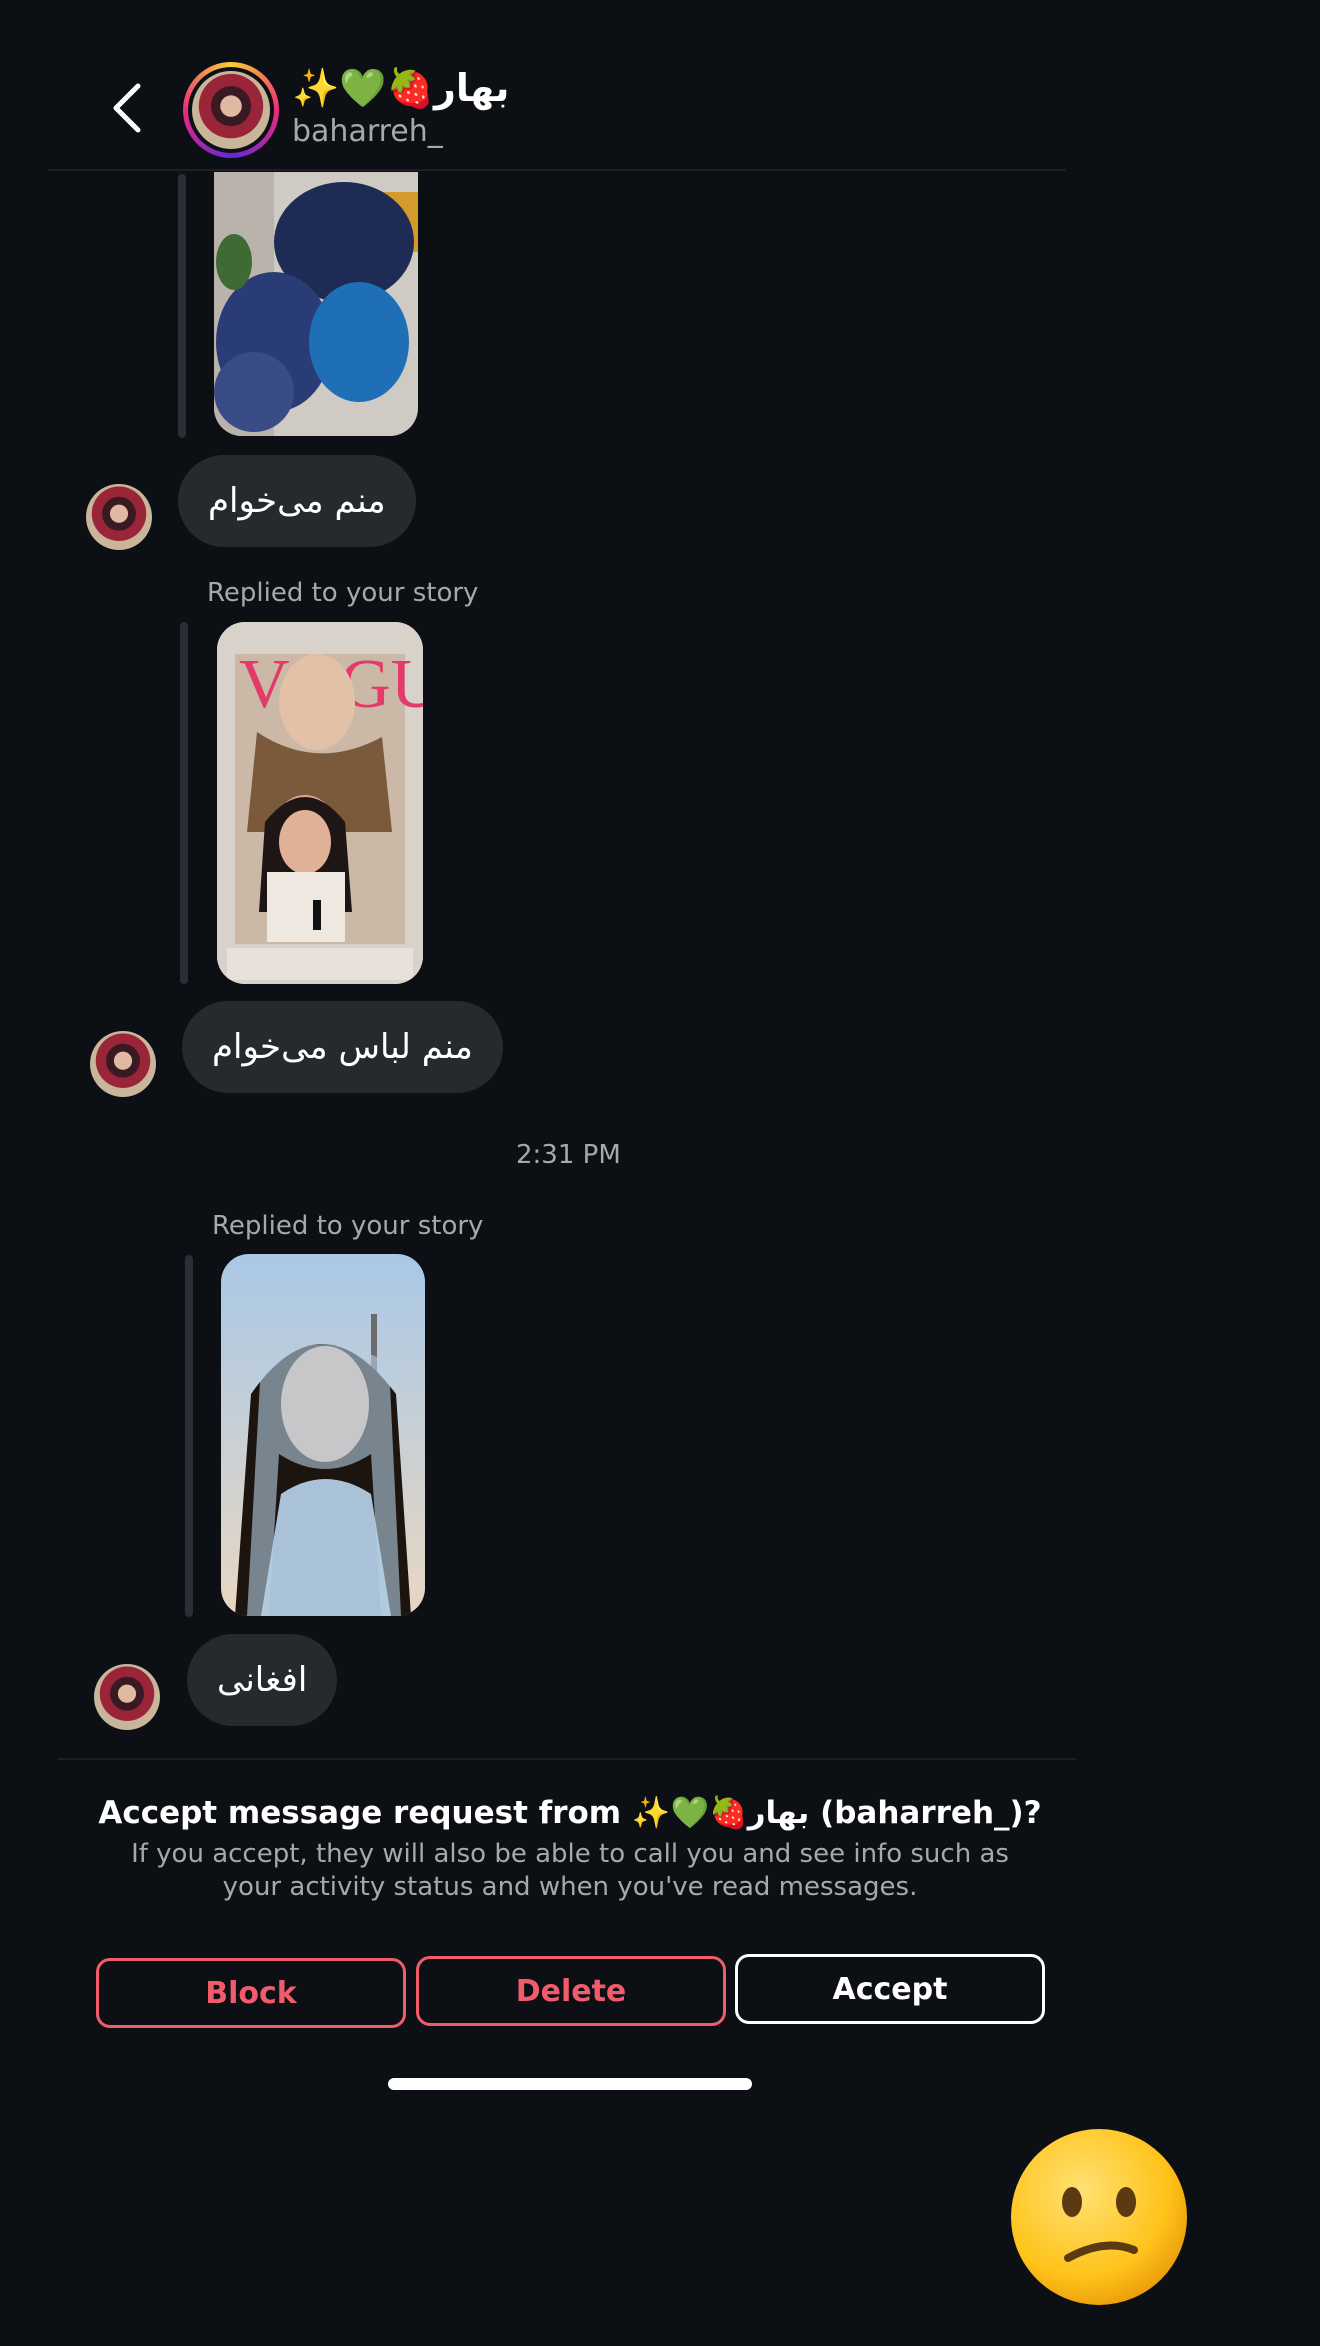 The image size is (1320, 2346). I want to click on story-thumbnail: VOGUE, so click(320, 803).